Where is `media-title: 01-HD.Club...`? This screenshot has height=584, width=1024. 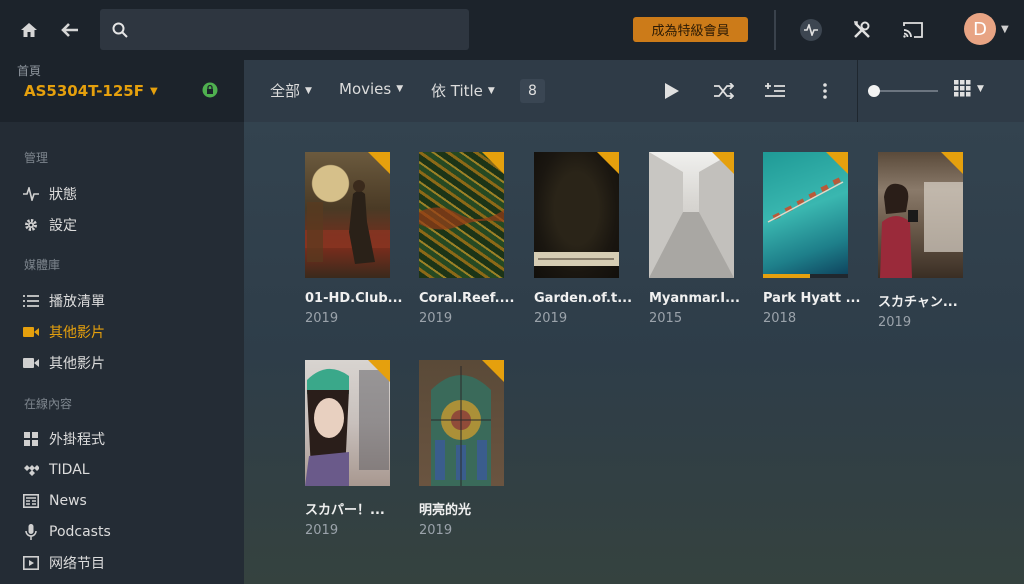
media-title: 01-HD.Club... is located at coordinates (355, 298).